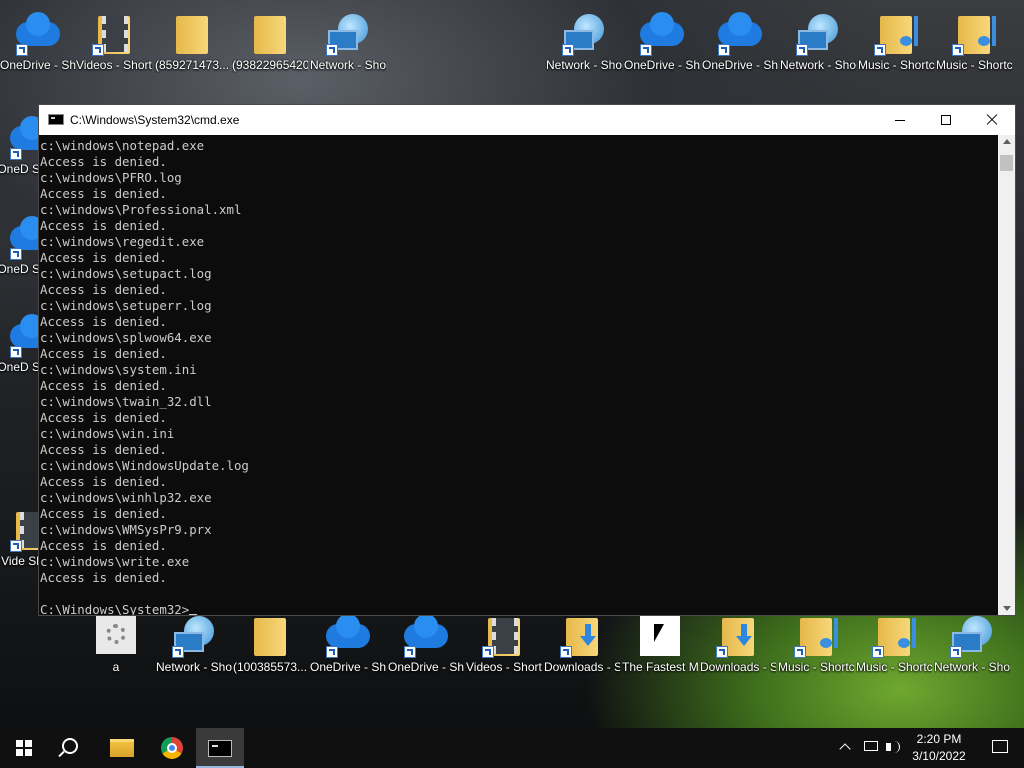 The width and height of the screenshot is (1024, 768). What do you see at coordinates (116, 646) in the screenshot?
I see `desktop-icon-gear: a` at bounding box center [116, 646].